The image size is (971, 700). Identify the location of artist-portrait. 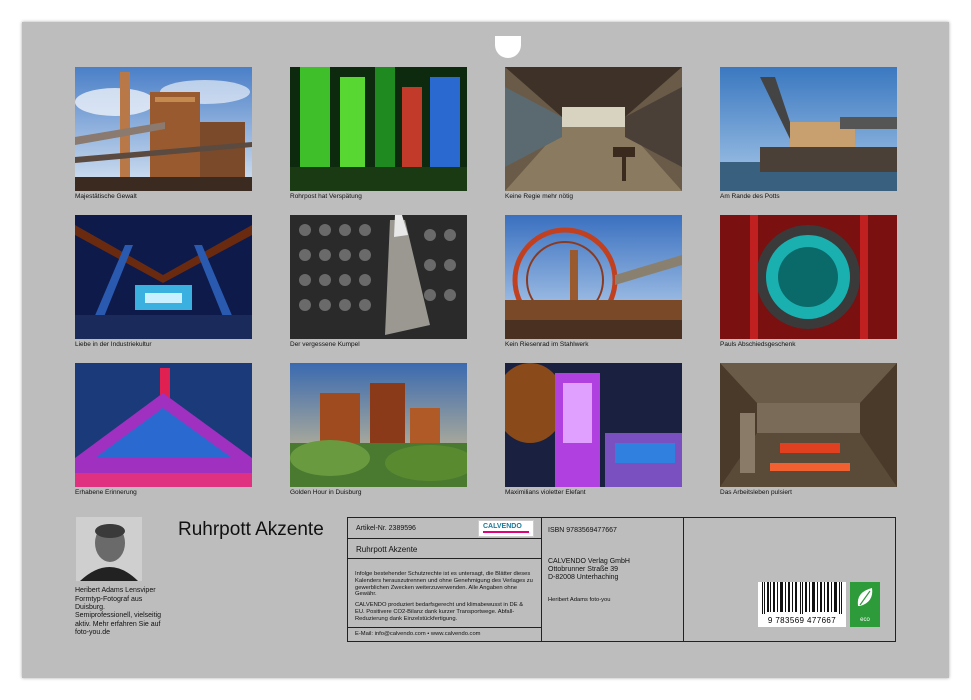
(109, 549).